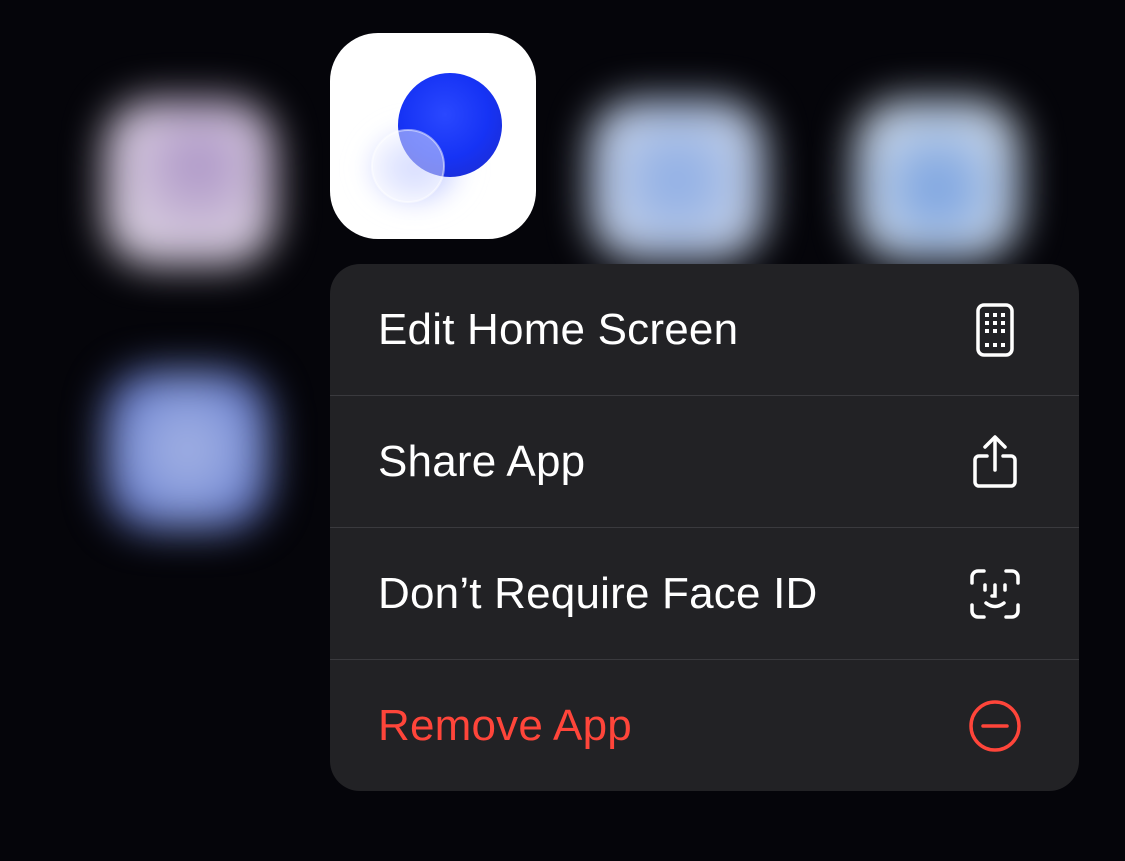 This screenshot has height=861, width=1125. I want to click on blue-orb-icon, so click(428, 145).